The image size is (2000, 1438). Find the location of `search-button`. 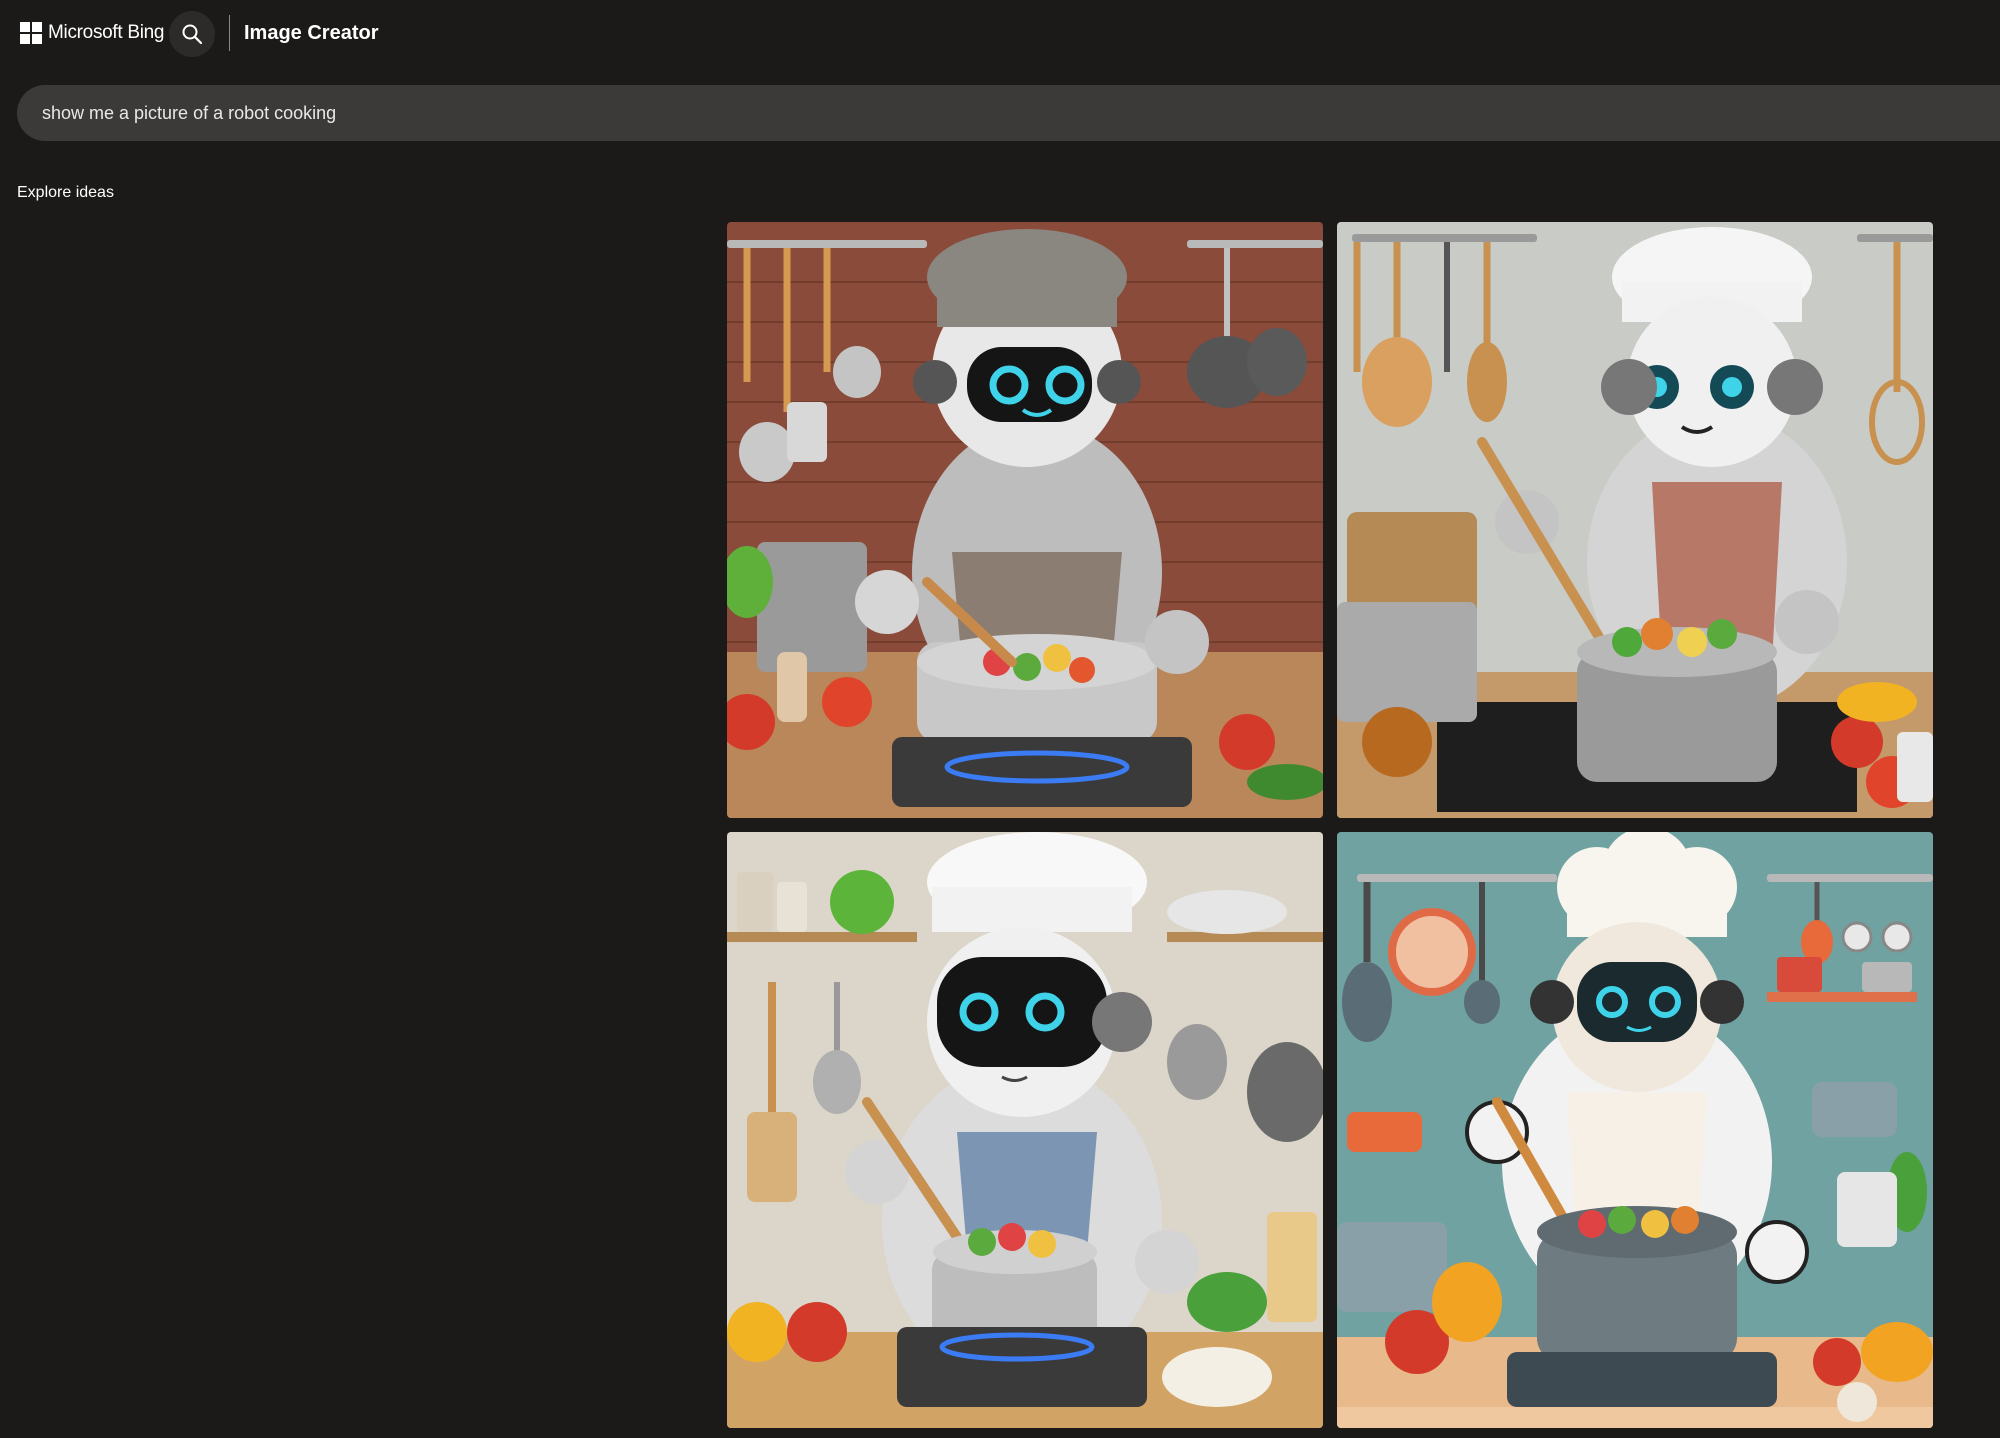

search-button is located at coordinates (192, 34).